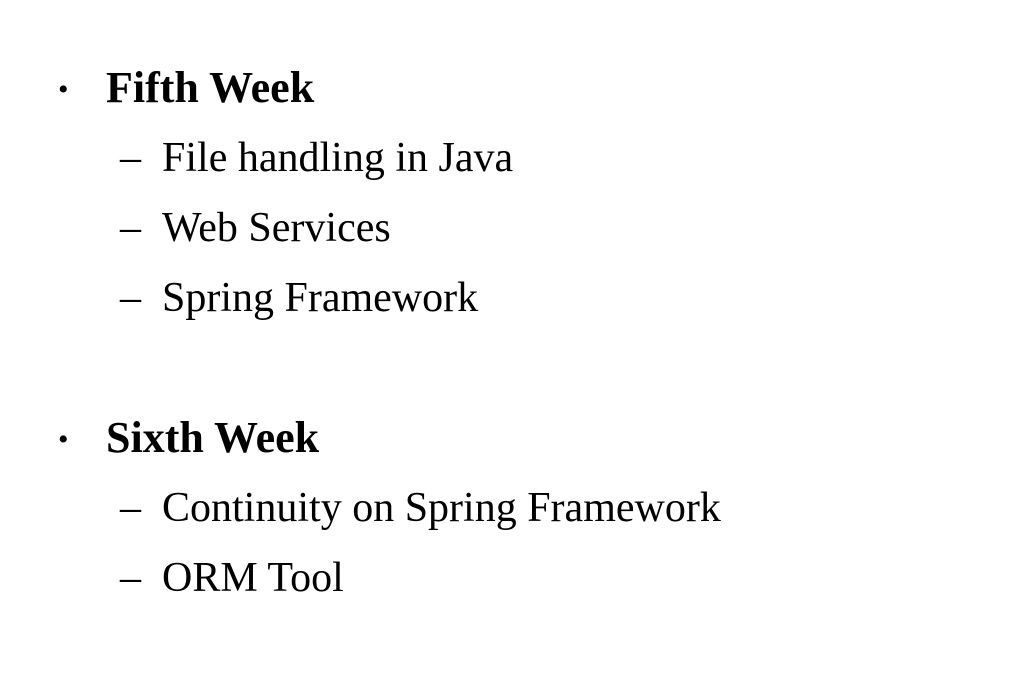  Describe the element at coordinates (508, 438) in the screenshot. I see `bullet-heading-row: • Sixth Week` at that location.